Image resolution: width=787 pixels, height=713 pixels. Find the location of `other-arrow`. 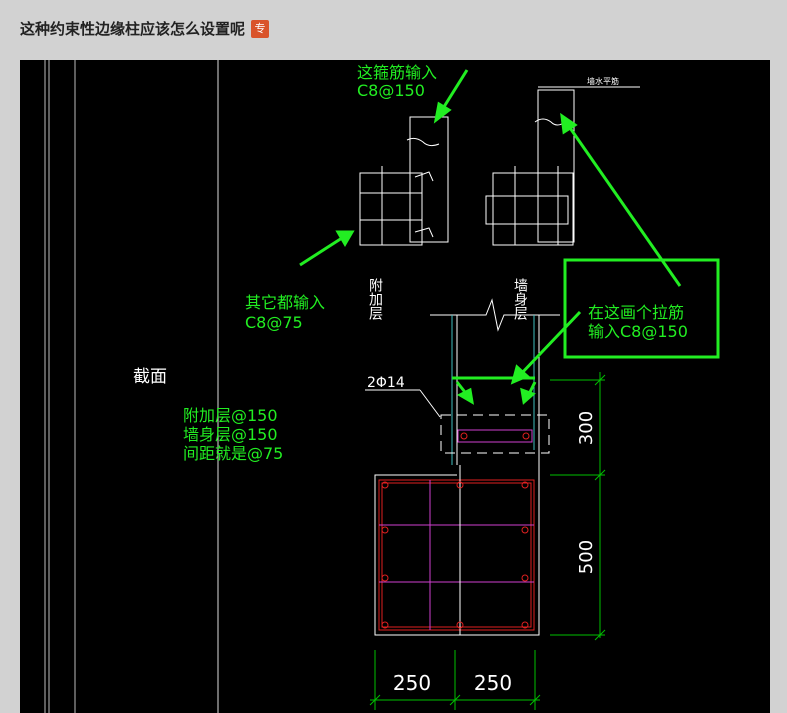

other-arrow is located at coordinates (327, 248).